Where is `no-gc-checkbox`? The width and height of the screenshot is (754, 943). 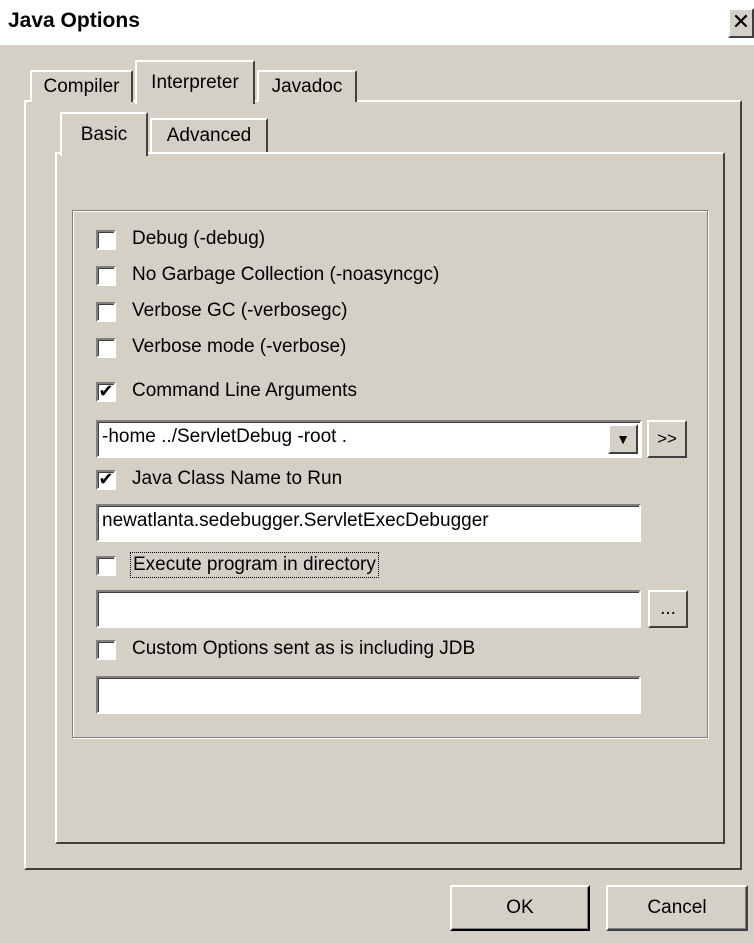 no-gc-checkbox is located at coordinates (106, 276).